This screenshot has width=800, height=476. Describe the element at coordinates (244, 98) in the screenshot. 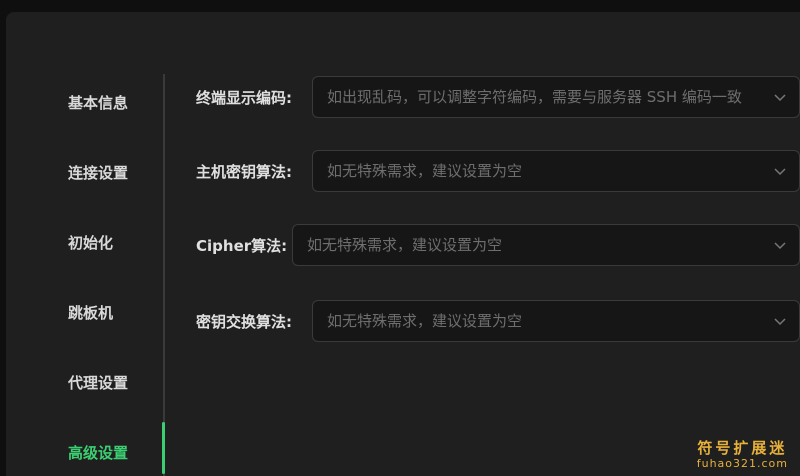

I see `encoding-label: 终端显示编码:` at that location.